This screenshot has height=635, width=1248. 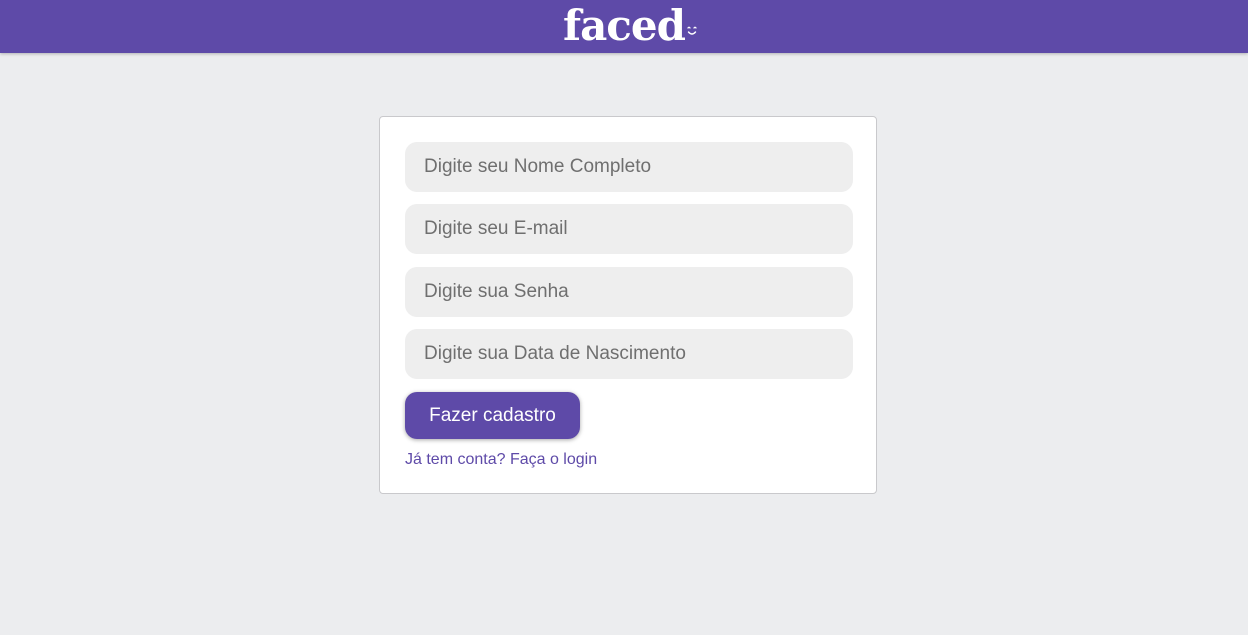 What do you see at coordinates (692, 30) in the screenshot?
I see `smile-icon` at bounding box center [692, 30].